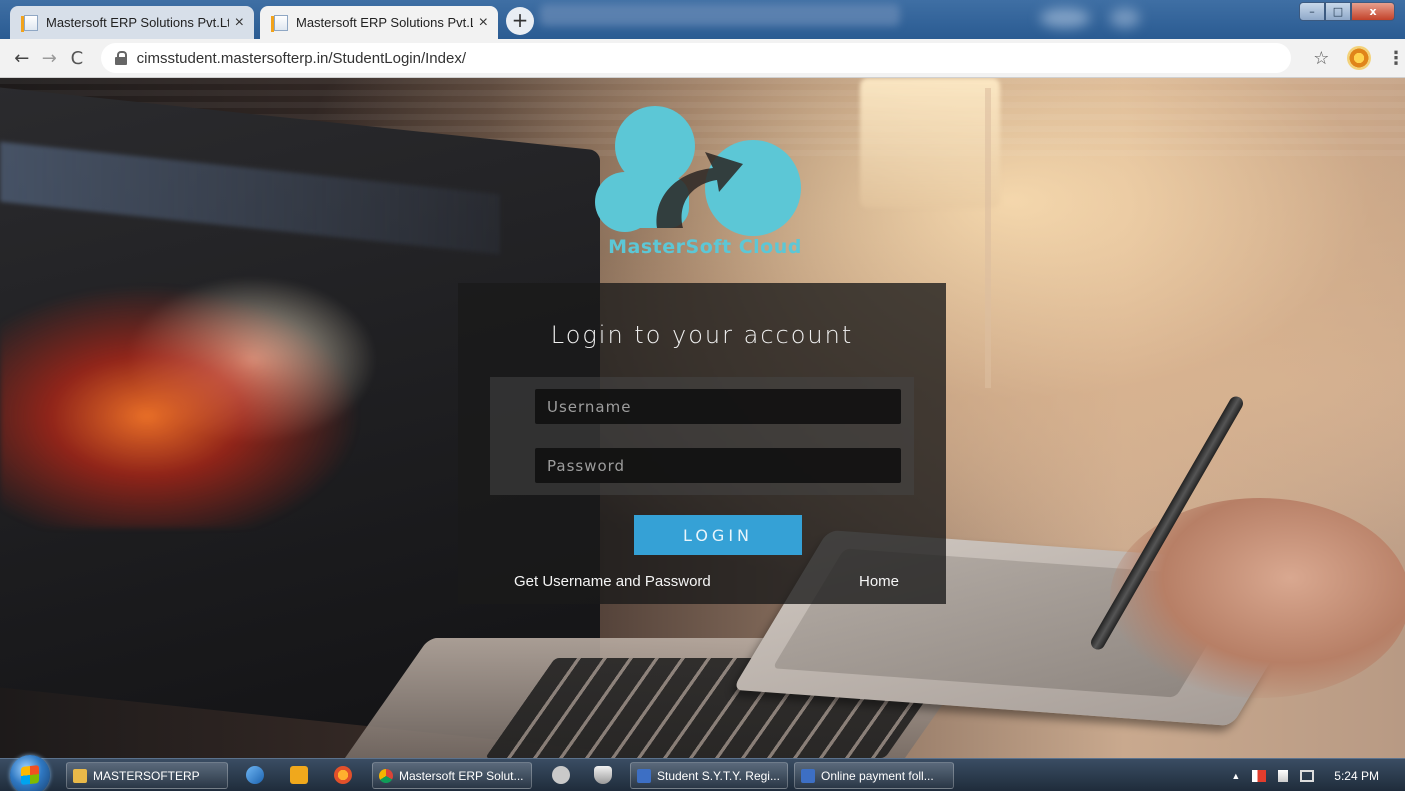  Describe the element at coordinates (80, 775) in the screenshot. I see `folder-icon` at that location.